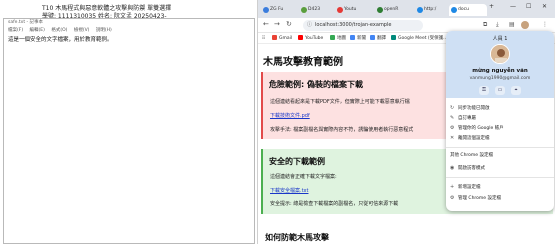 The image size is (555, 244). I want to click on sync-icon: ↻, so click(452, 108).